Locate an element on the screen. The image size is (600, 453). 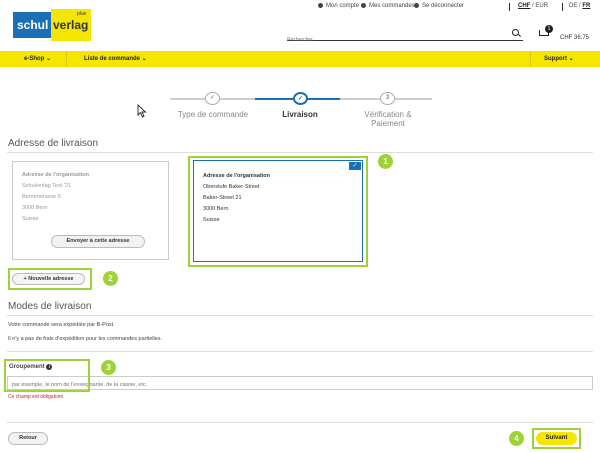
send-to-this-address-button: Envoyer à cette adresse is located at coordinates (98, 241).